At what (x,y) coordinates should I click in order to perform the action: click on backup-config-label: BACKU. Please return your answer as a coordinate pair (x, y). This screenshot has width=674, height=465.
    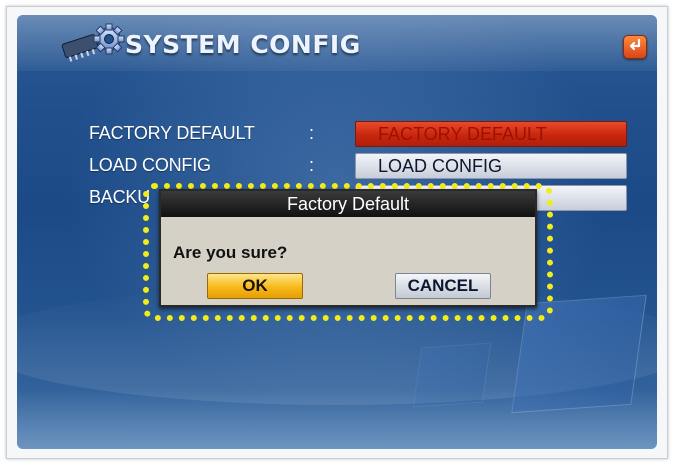
    Looking at the image, I should click on (120, 197).